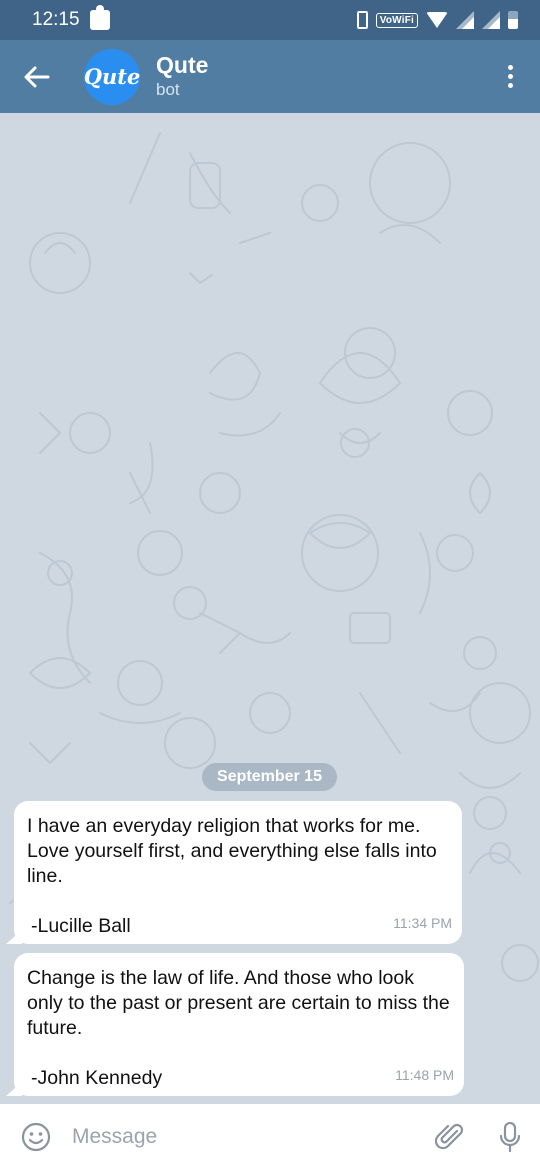 The height and width of the screenshot is (1170, 540). I want to click on message-time: 11:48 PM, so click(424, 1075).